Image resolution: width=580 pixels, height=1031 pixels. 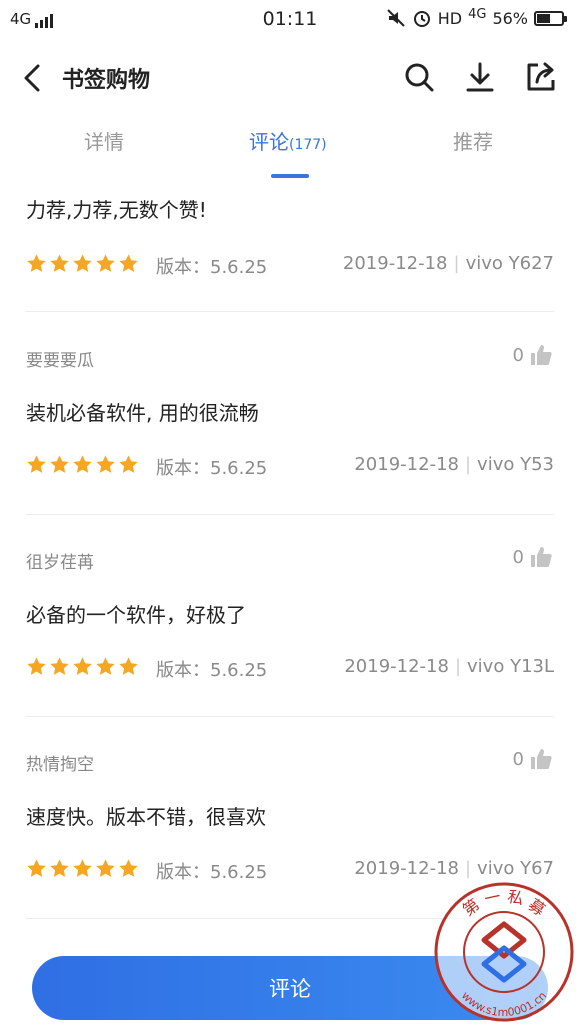 I want to click on back-arrow-icon, so click(x=34, y=78).